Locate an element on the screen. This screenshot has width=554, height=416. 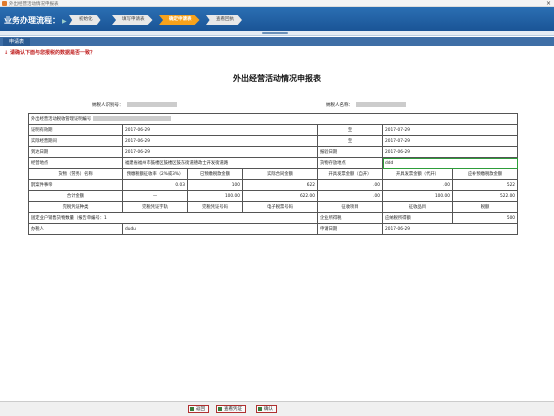
confirm-button: 确认 is located at coordinates (266, 409).